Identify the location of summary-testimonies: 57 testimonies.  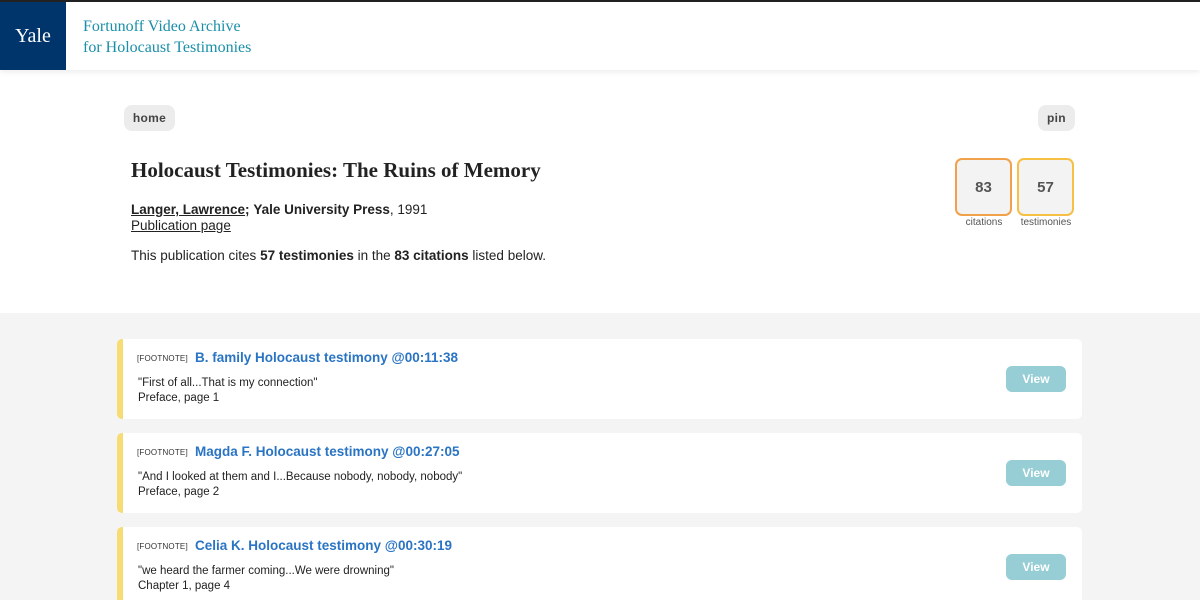
(307, 255).